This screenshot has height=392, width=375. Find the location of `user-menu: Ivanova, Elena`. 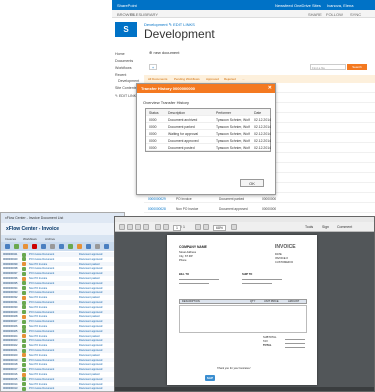

user-menu: Ivanova, Elena is located at coordinates (340, 5).